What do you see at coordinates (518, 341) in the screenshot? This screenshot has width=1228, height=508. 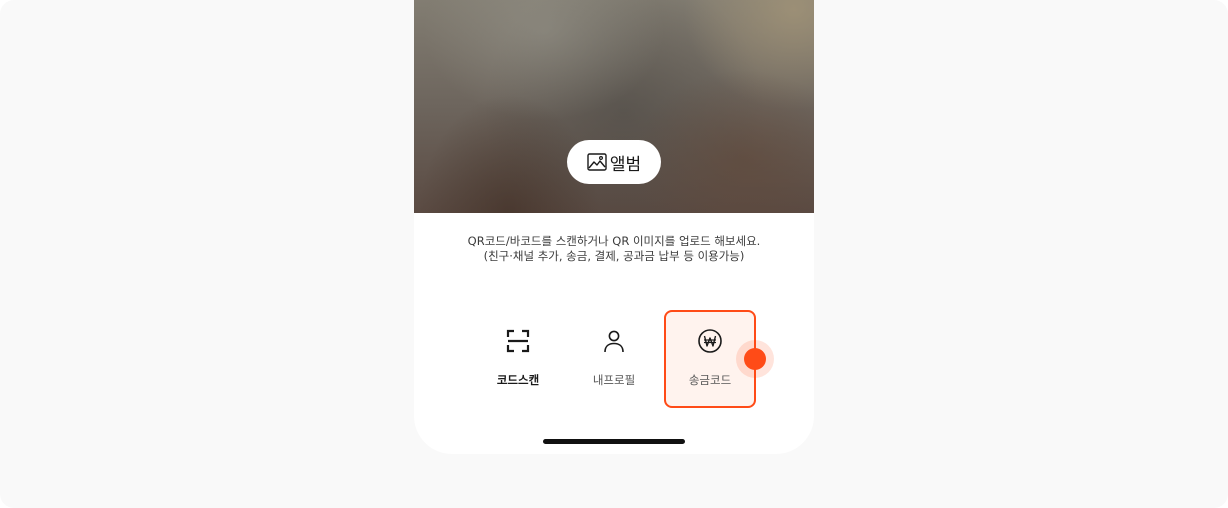 I see `scan-frame-icon` at bounding box center [518, 341].